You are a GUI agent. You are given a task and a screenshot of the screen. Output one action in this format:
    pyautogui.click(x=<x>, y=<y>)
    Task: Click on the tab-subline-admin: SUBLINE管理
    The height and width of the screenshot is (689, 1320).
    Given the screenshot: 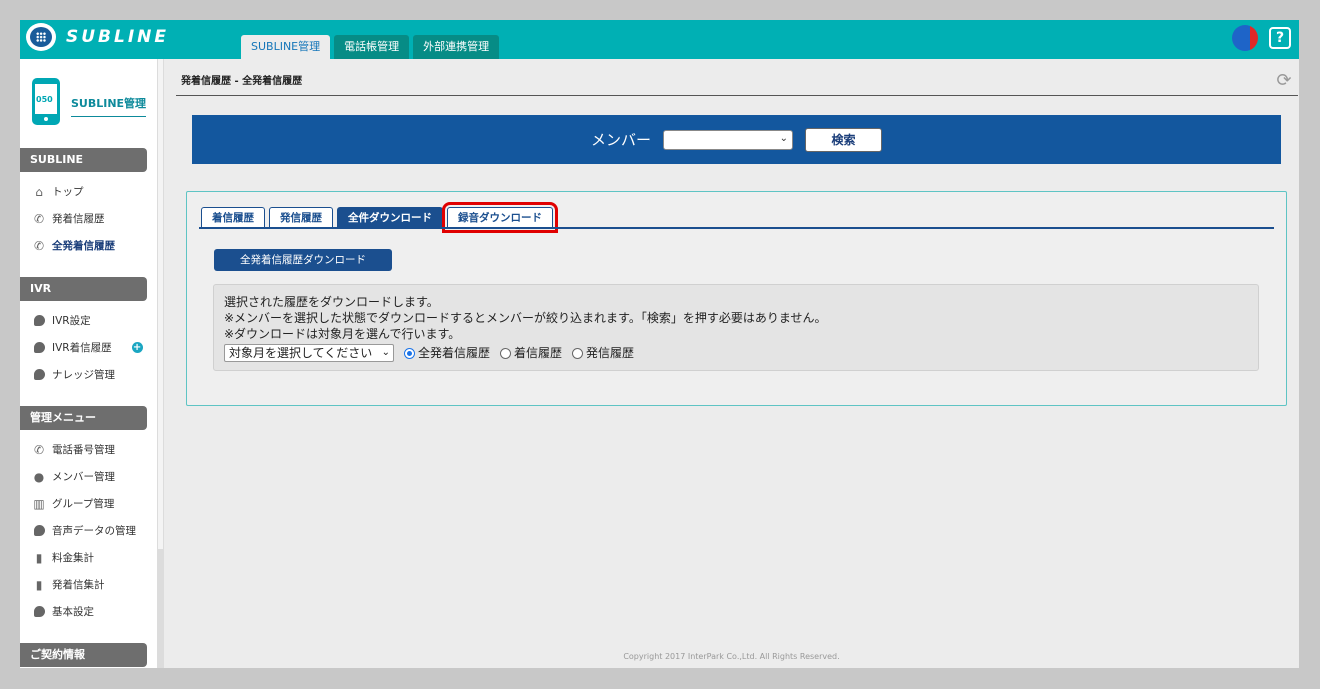 What is the action you would take?
    pyautogui.click(x=286, y=47)
    